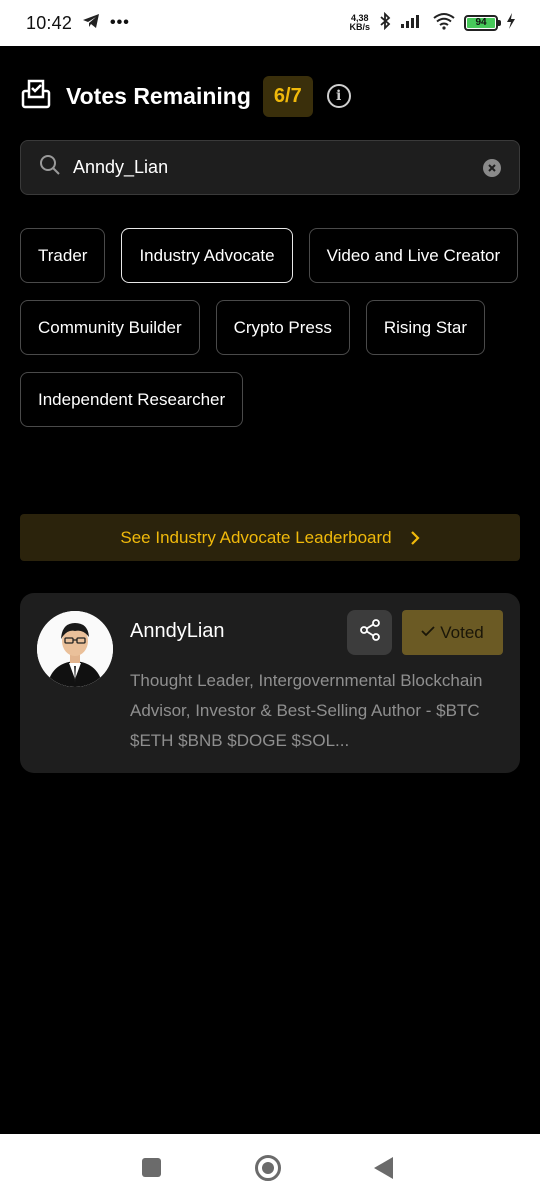 Image resolution: width=540 pixels, height=1200 pixels. What do you see at coordinates (36, 96) in the screenshot?
I see `ballot-box-icon` at bounding box center [36, 96].